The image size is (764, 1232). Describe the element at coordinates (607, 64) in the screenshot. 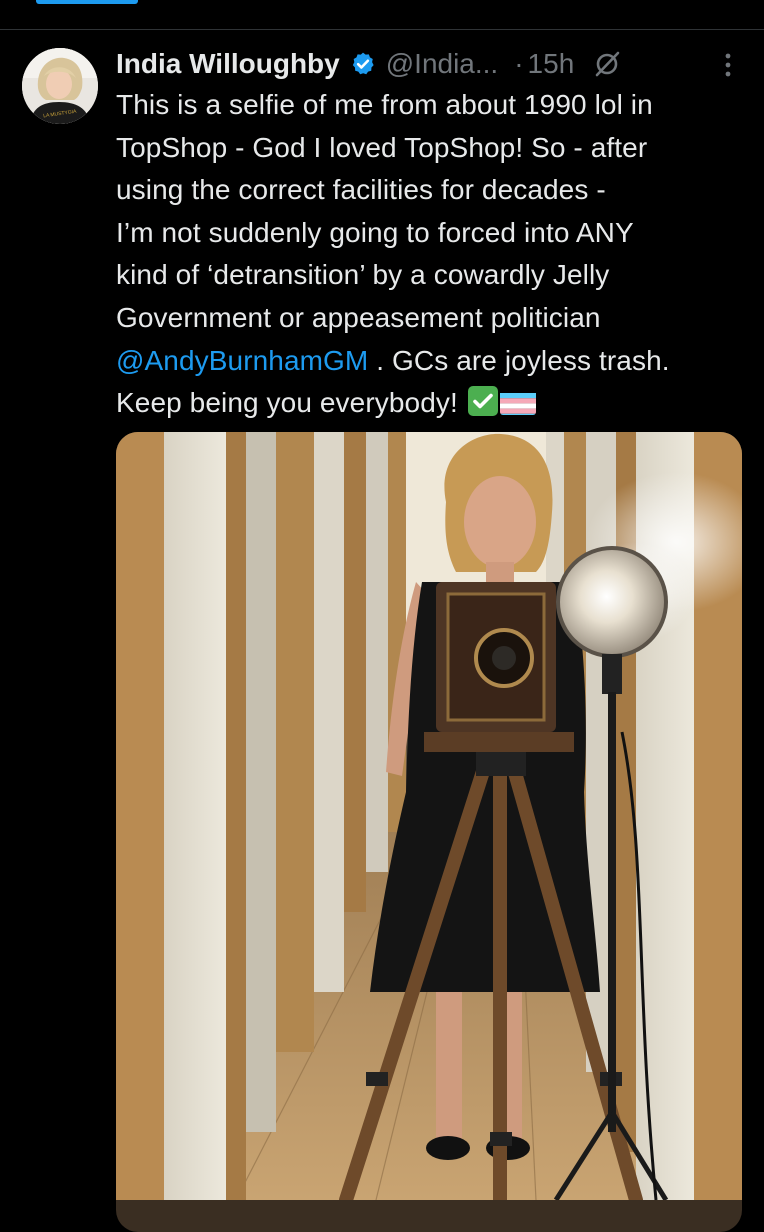

I see `grok-icon` at that location.